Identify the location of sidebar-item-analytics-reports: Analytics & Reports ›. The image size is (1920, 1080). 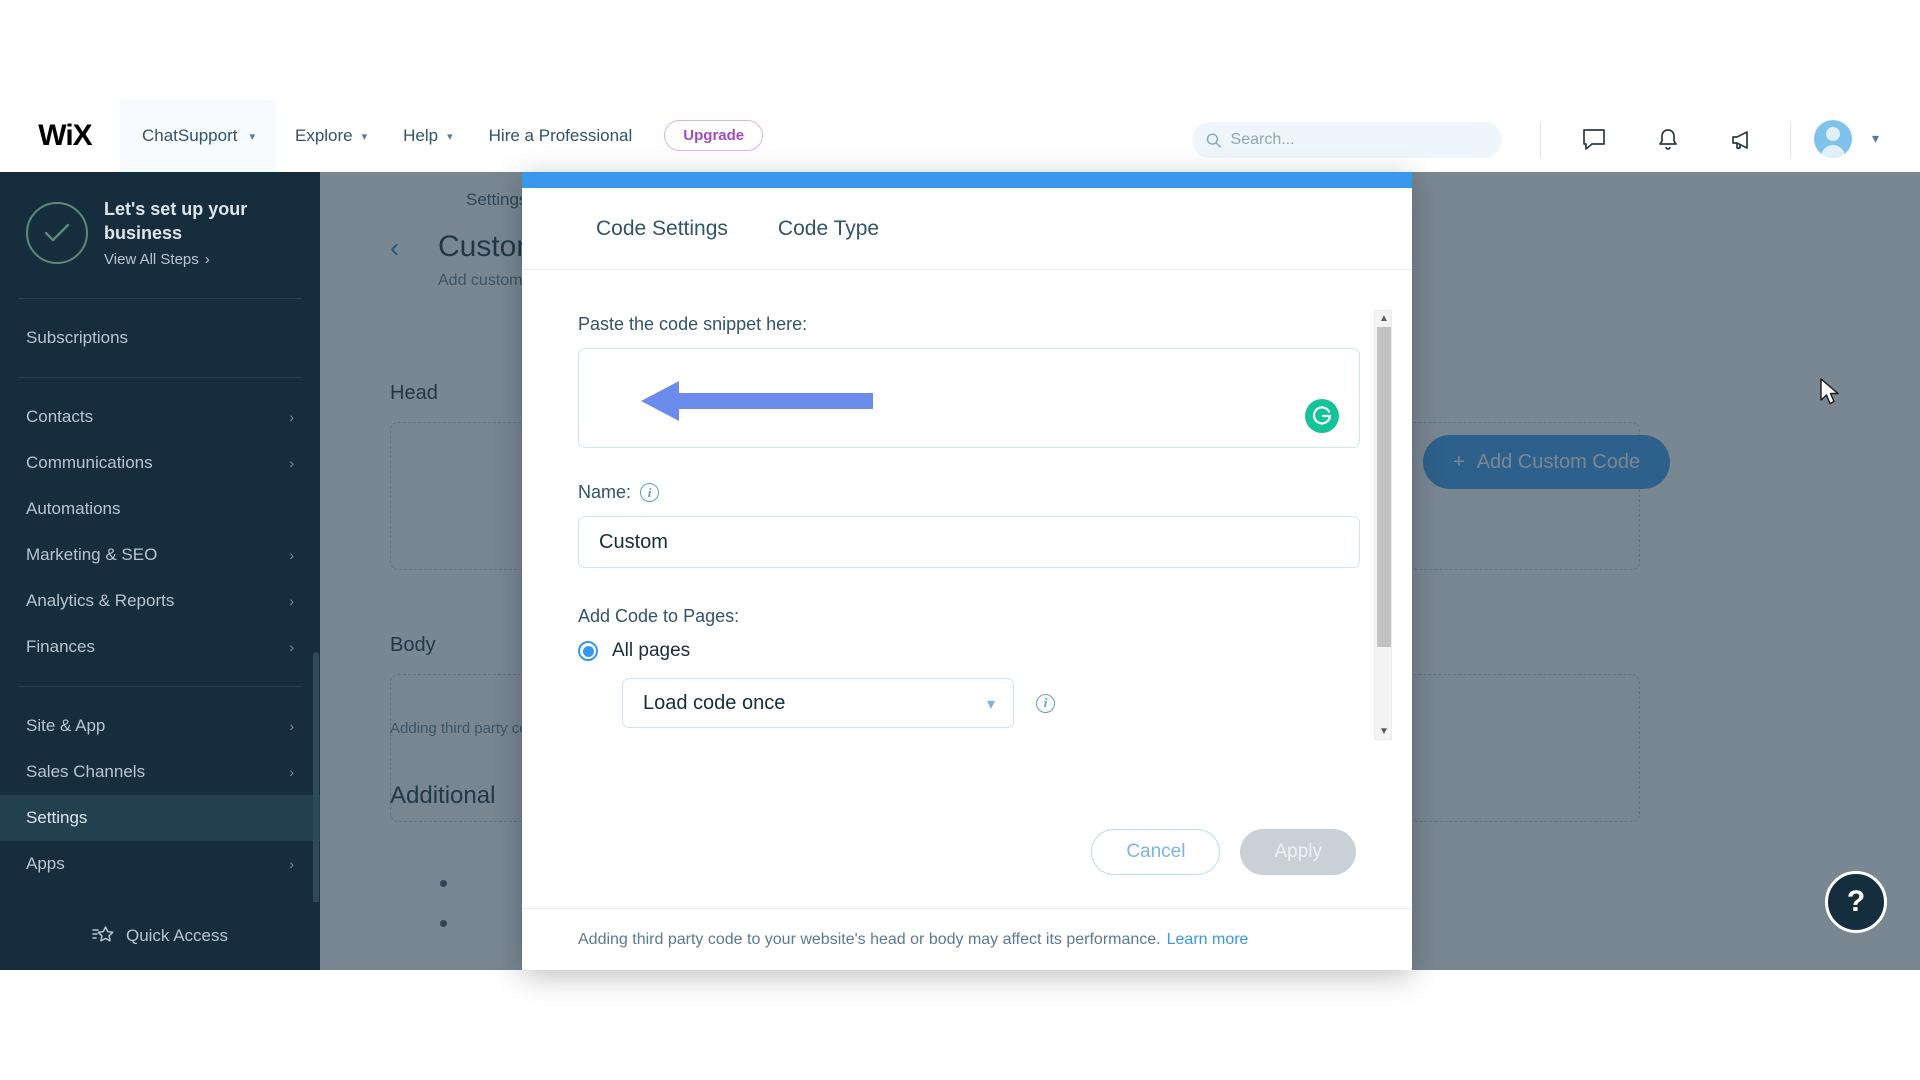
(160, 601).